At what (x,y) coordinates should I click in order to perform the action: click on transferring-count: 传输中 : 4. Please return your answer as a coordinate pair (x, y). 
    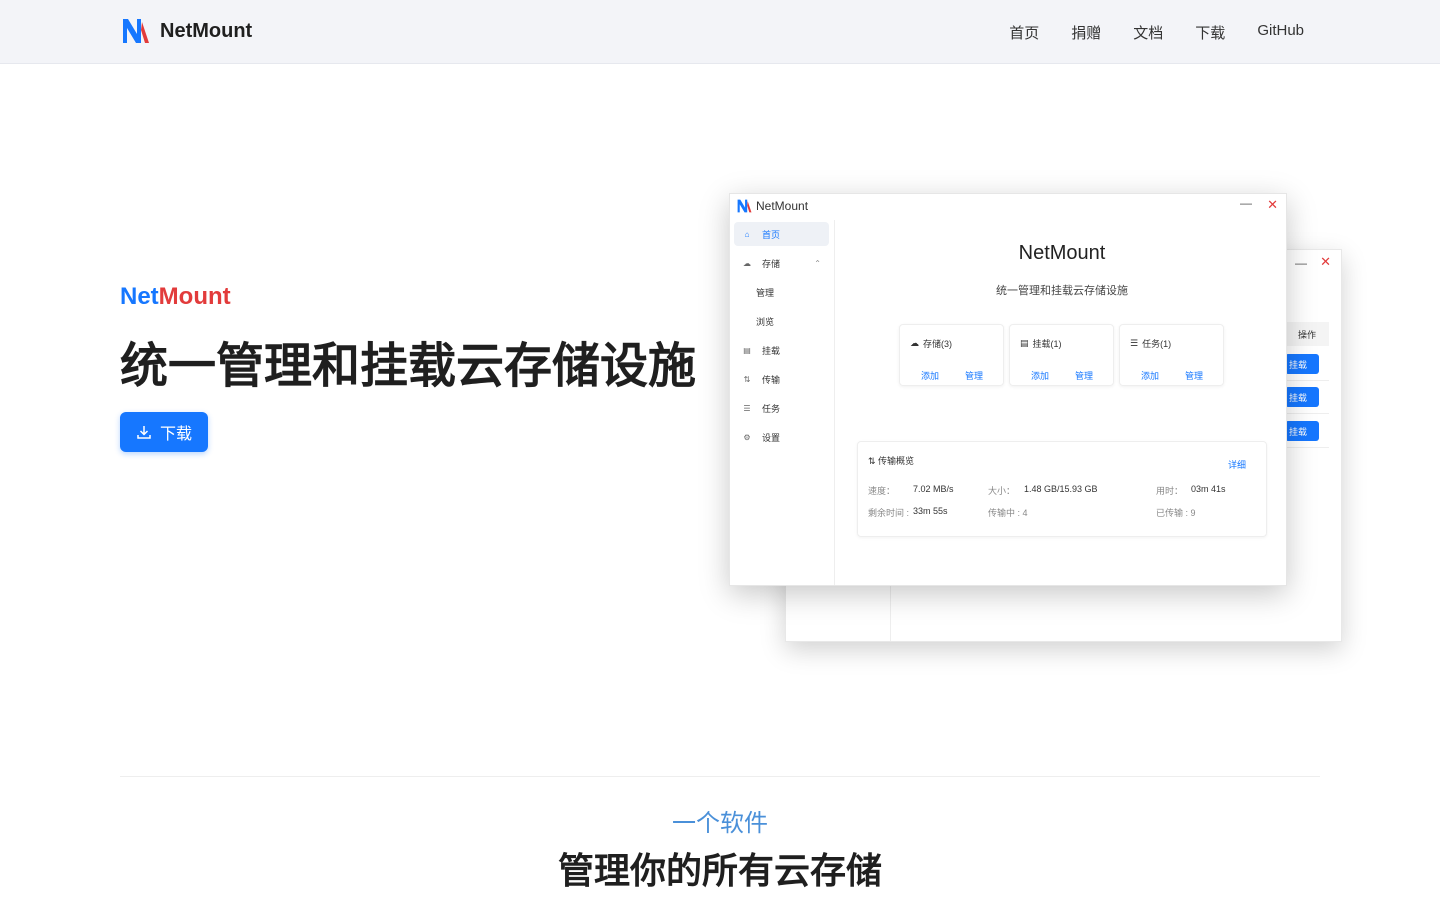
    Looking at the image, I should click on (1008, 513).